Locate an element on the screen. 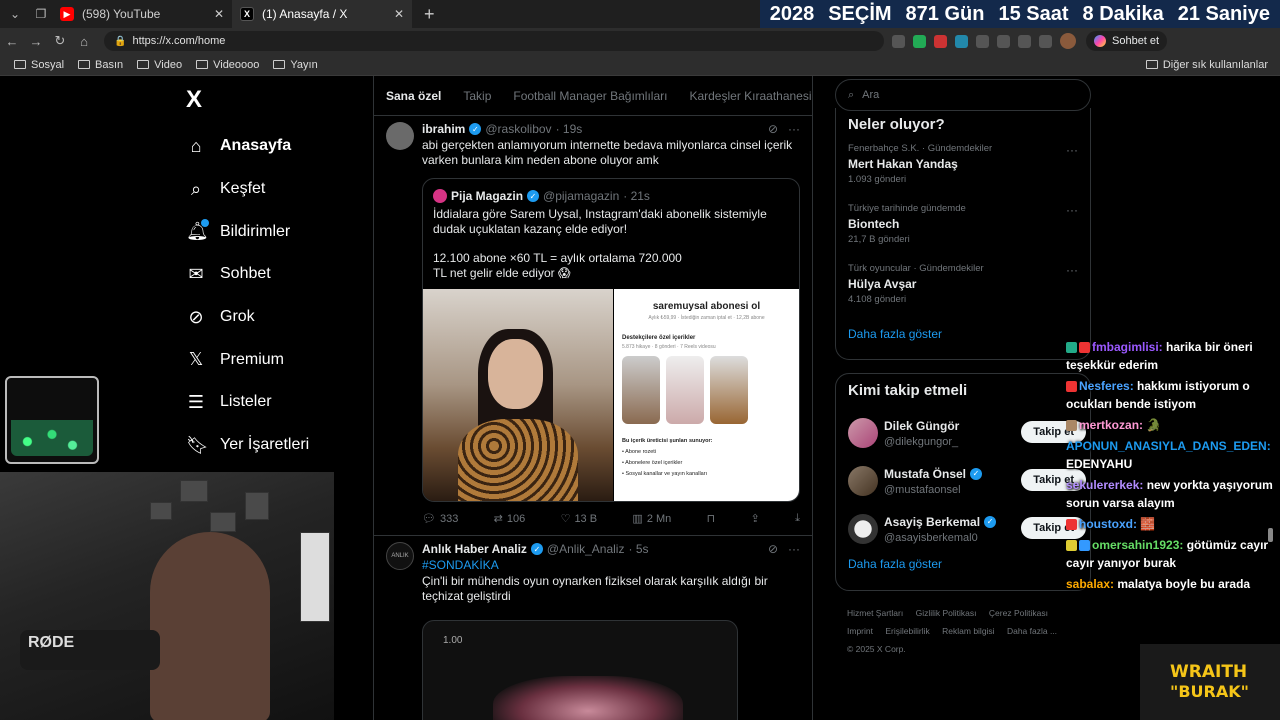 This screenshot has height=720, width=1280. nav-label: Sohbet is located at coordinates (245, 274).